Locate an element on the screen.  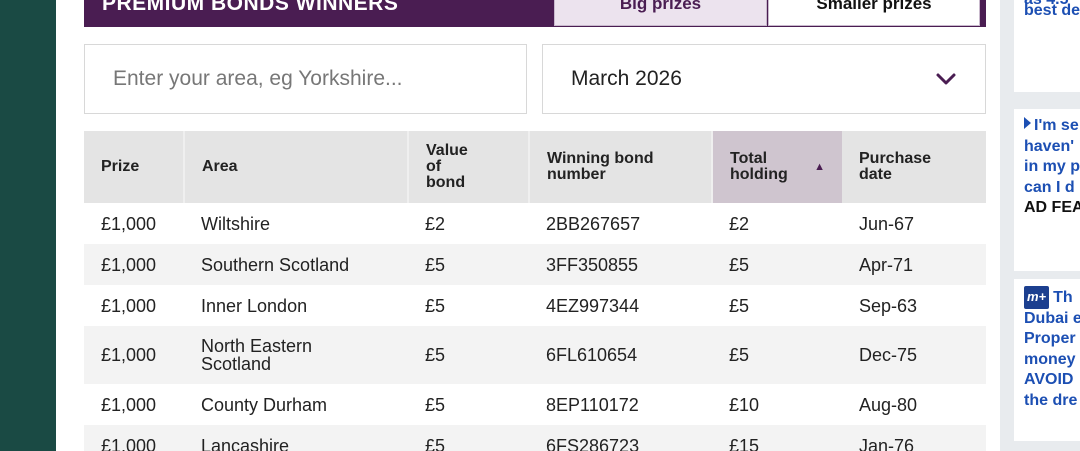
sidebar-article-card: I'm se haven' in my p can I d AD FEA is located at coordinates (1047, 190).